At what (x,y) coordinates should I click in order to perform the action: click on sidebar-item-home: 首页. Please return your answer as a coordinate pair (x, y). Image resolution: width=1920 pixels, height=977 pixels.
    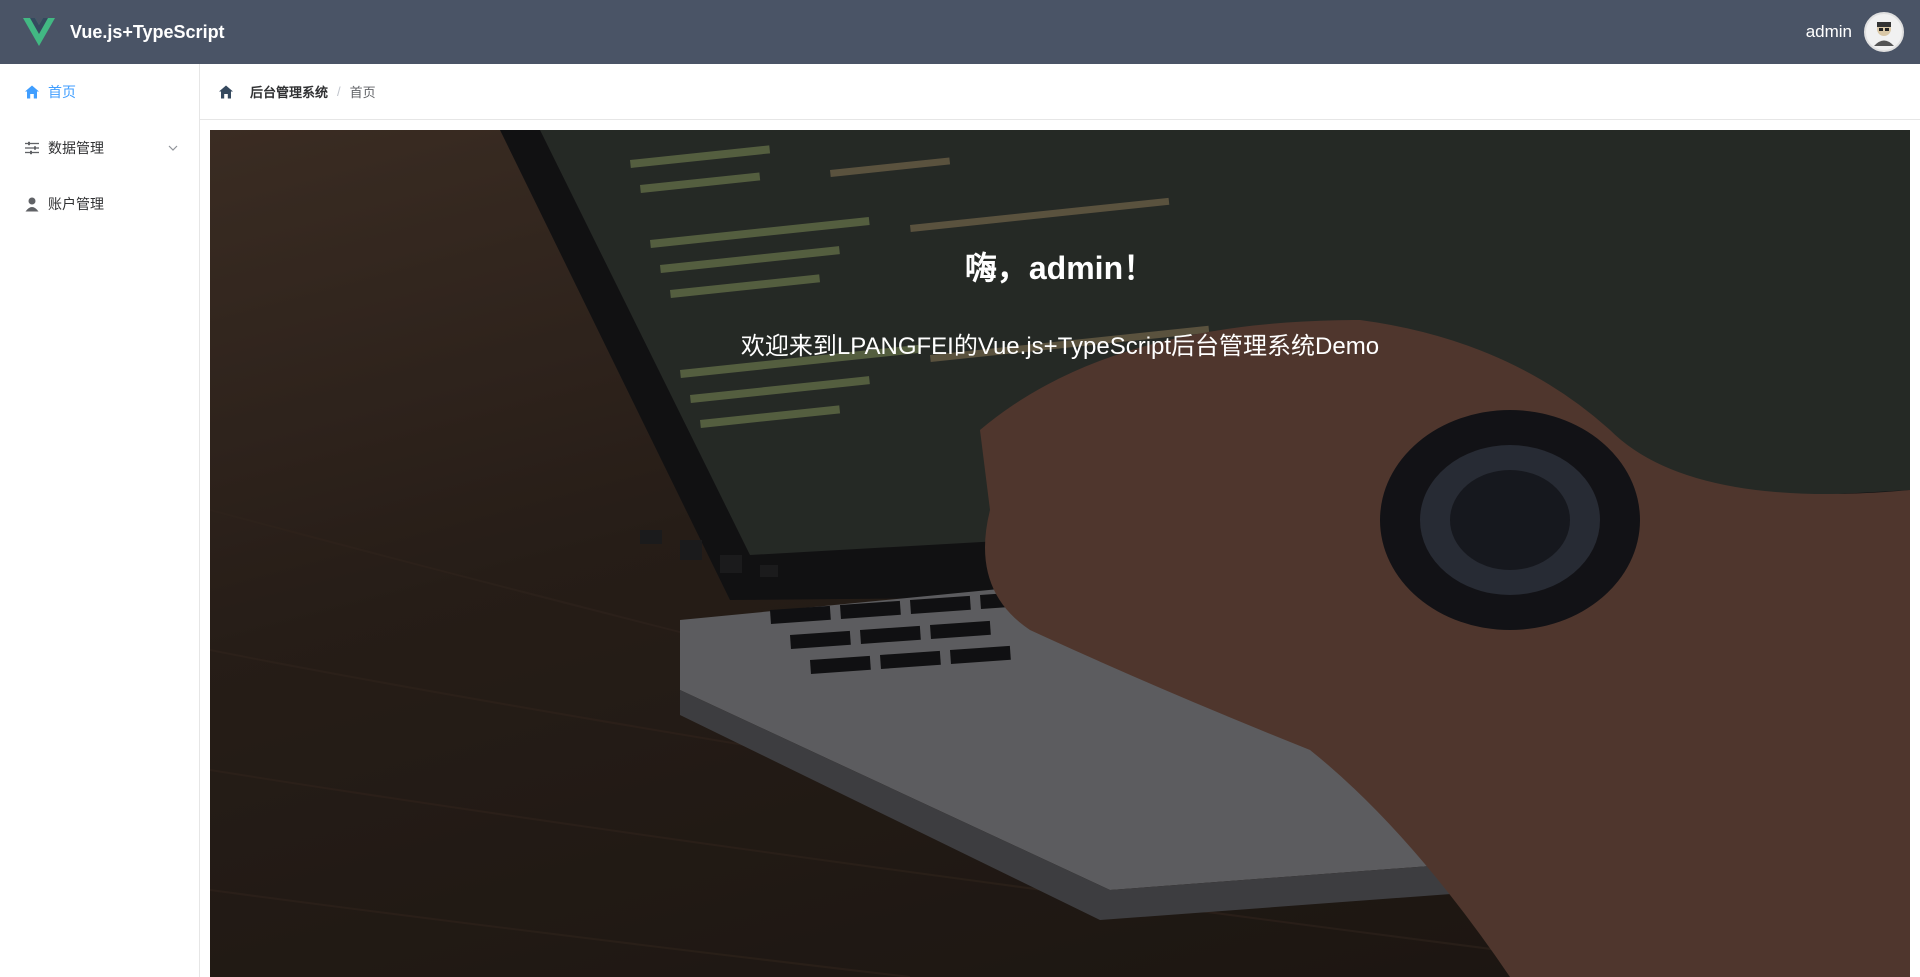
    Looking at the image, I should click on (99, 92).